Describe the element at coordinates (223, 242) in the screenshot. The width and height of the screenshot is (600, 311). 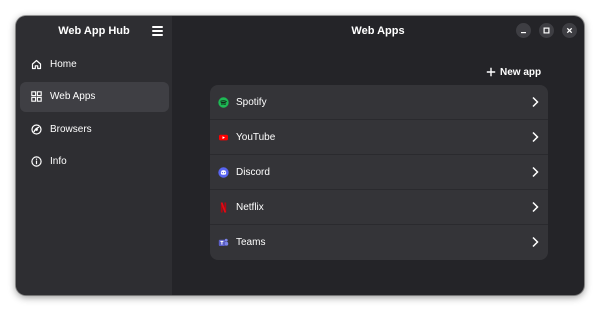
I see `teams-icon` at that location.